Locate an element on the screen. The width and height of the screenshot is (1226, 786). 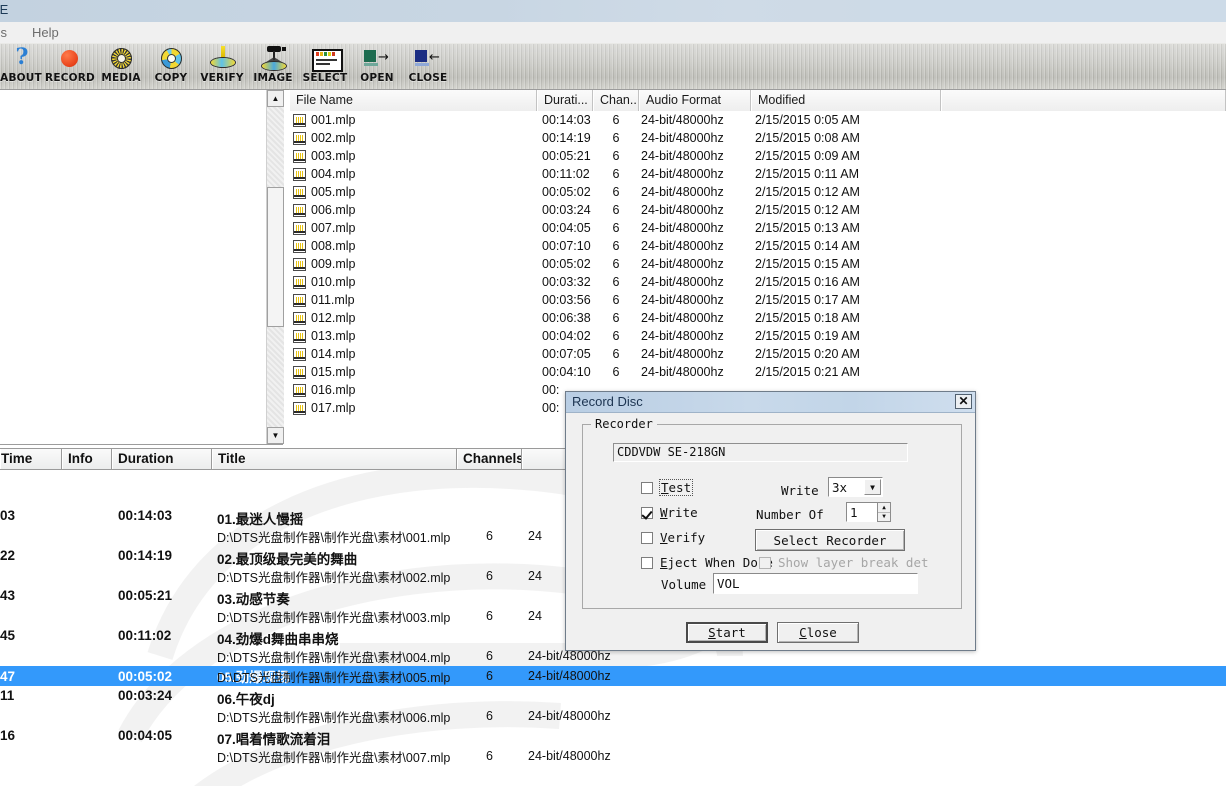
modified-cell: 2/15/2015 0:05 AM is located at coordinates (807, 120).